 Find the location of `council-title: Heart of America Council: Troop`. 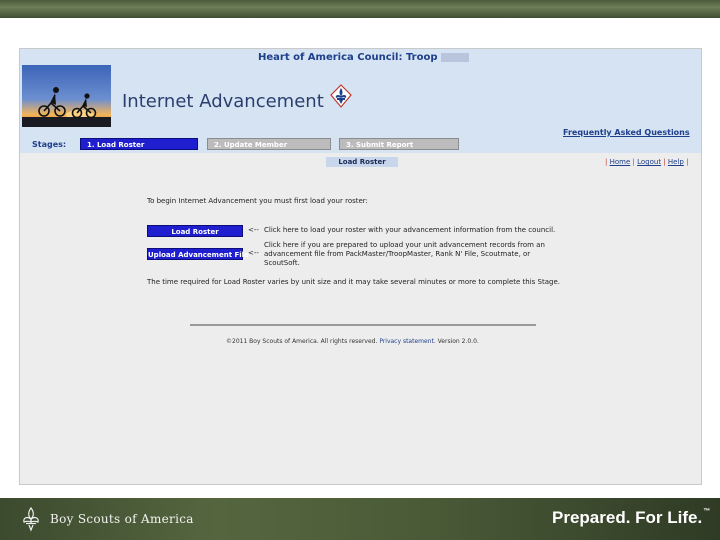

council-title: Heart of America Council: Troop is located at coordinates (363, 57).